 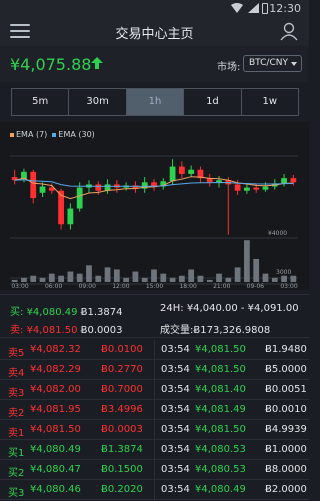 What do you see at coordinates (154, 390) in the screenshot?
I see `order-row: 卖3 ¥4,082.00 Ƀ0.7000 03:54 ¥4,081.40 Ƀ0.0051` at bounding box center [154, 390].